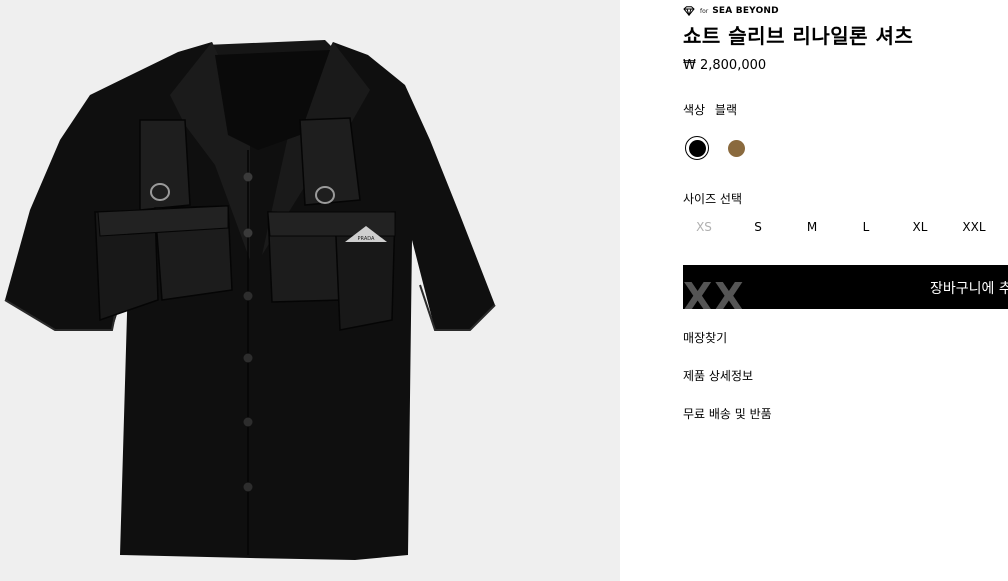 The width and height of the screenshot is (1008, 581). Describe the element at coordinates (704, 227) in the screenshot. I see `size-option-xs: XS` at that location.